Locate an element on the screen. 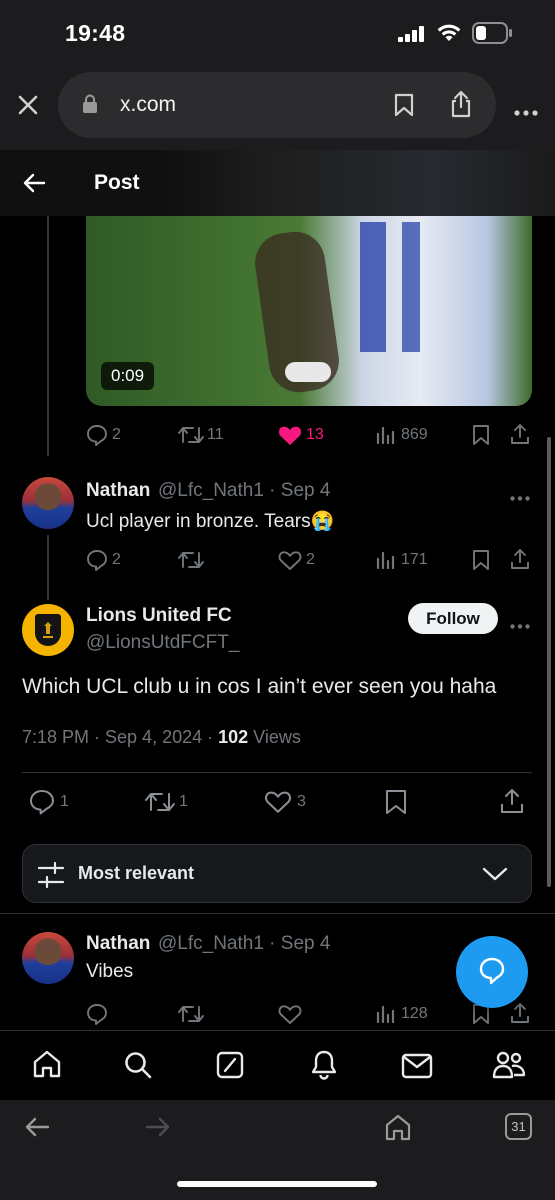 The height and width of the screenshot is (1200, 555). scrollbar is located at coordinates (549, 662).